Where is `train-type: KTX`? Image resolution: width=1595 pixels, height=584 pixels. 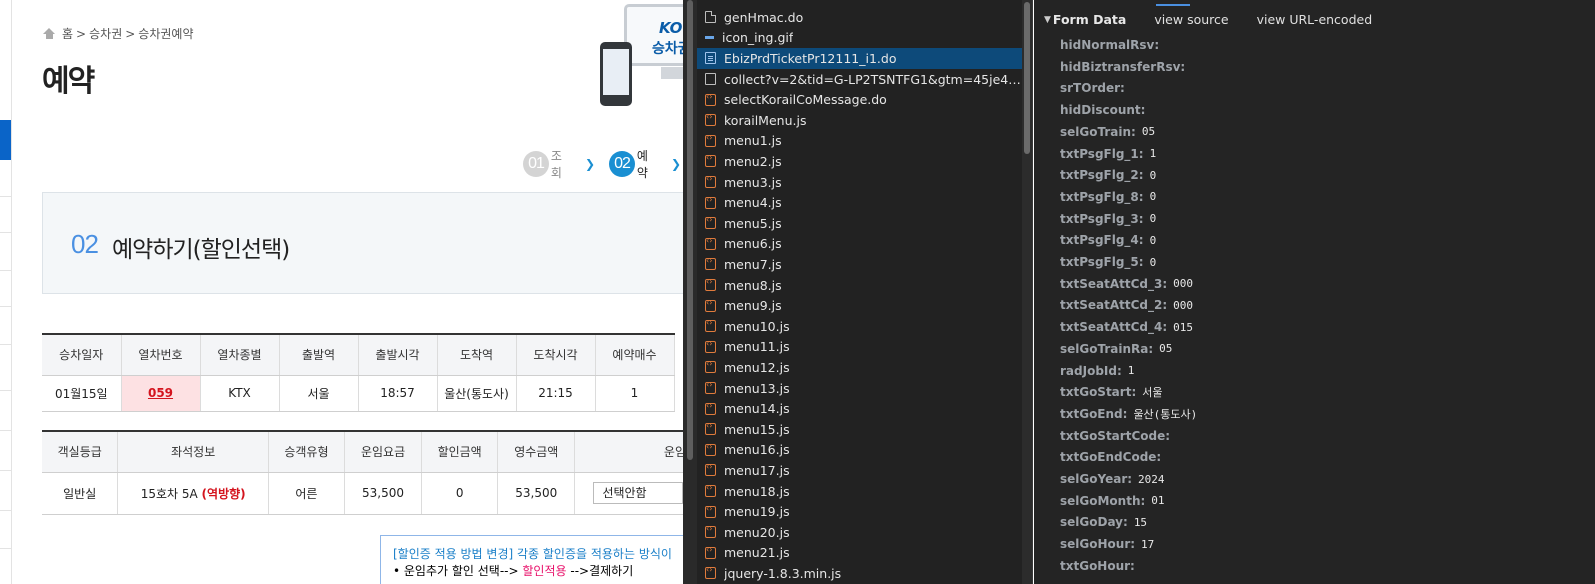
train-type: KTX is located at coordinates (240, 393).